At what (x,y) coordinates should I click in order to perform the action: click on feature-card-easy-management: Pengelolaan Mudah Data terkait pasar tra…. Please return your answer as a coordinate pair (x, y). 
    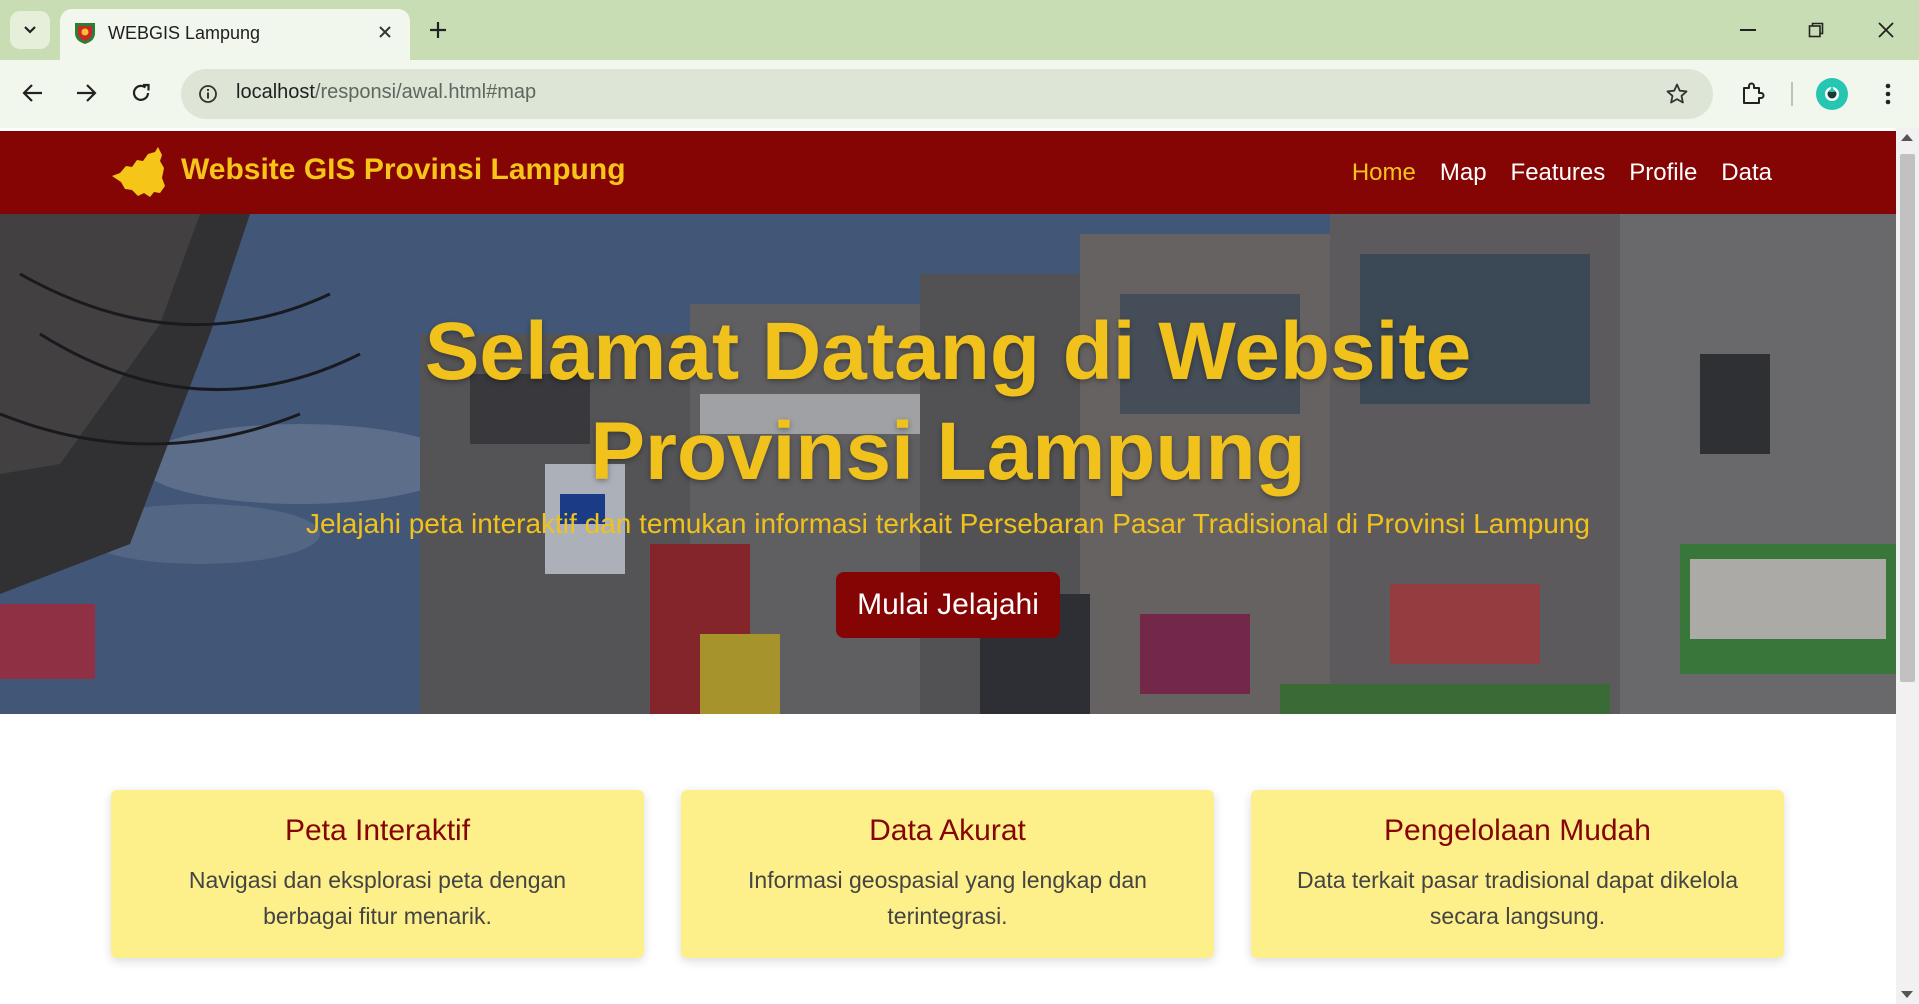
    Looking at the image, I should click on (1517, 874).